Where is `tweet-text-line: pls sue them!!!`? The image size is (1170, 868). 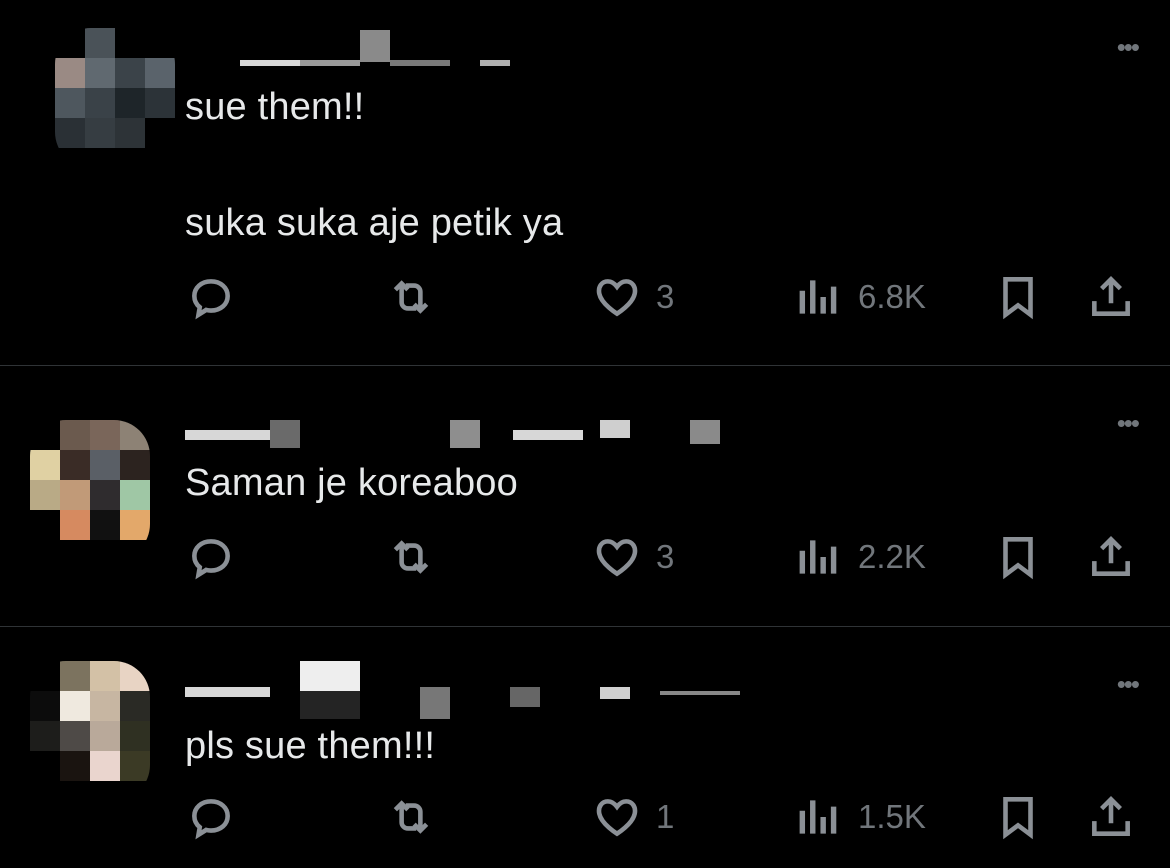 tweet-text-line: pls sue them!!! is located at coordinates (310, 746).